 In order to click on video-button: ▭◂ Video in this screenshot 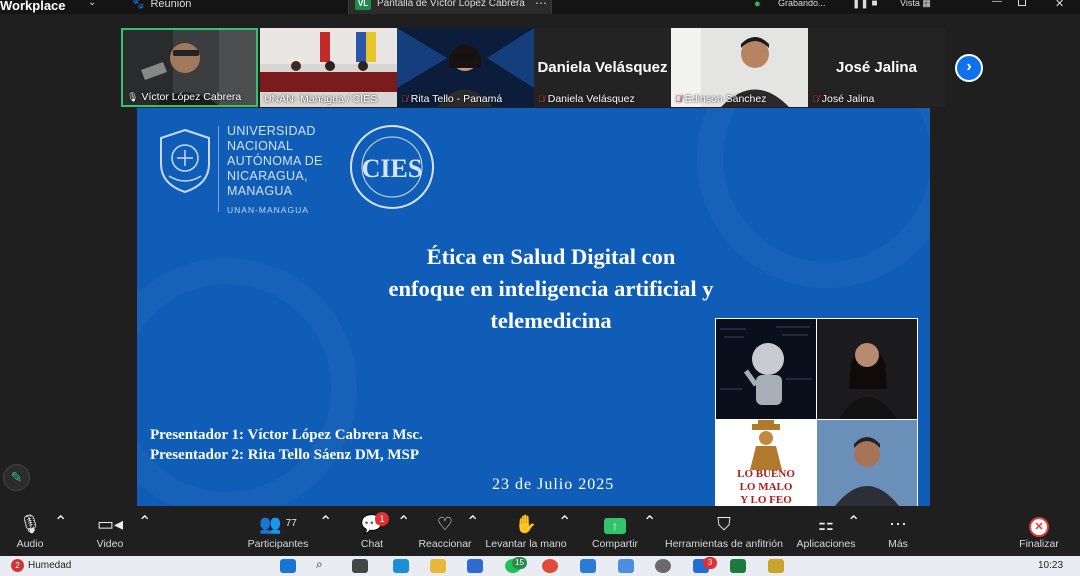, I will do `click(110, 531)`.